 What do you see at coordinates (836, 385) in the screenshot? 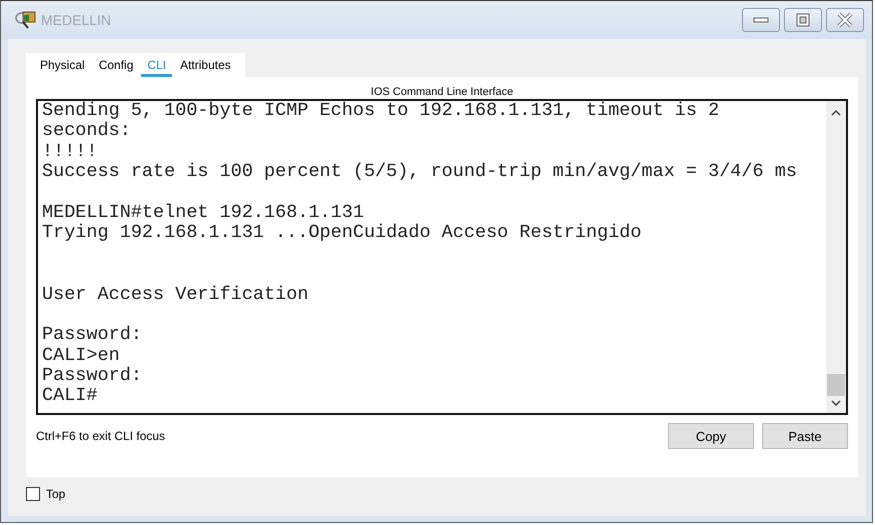
I see `scroll-thumb` at bounding box center [836, 385].